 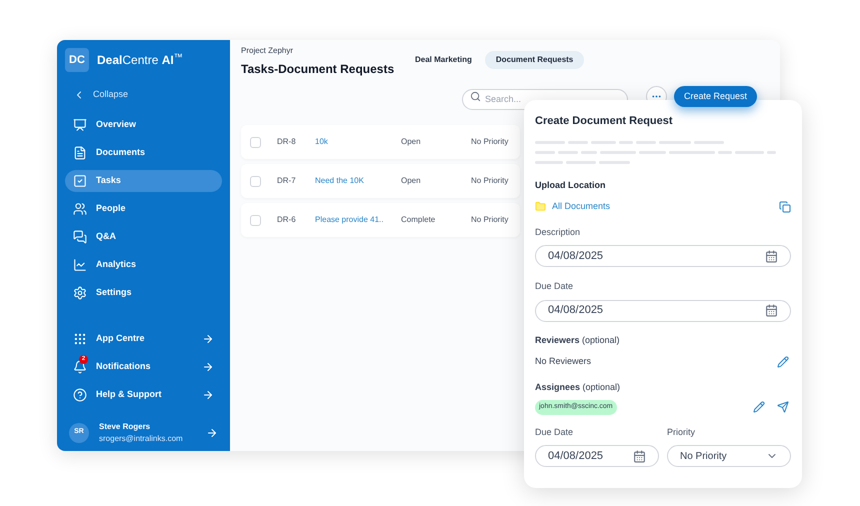 What do you see at coordinates (358, 142) in the screenshot?
I see `request-title: 10k` at bounding box center [358, 142].